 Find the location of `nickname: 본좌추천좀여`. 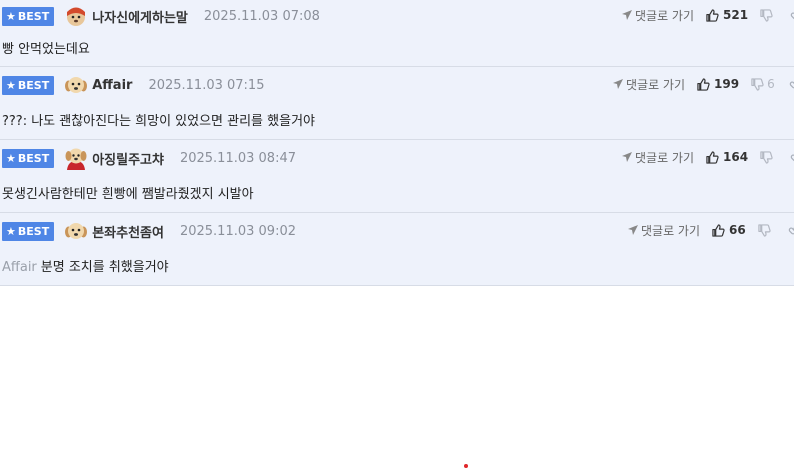

nickname: 본좌추천좀여 is located at coordinates (128, 231).